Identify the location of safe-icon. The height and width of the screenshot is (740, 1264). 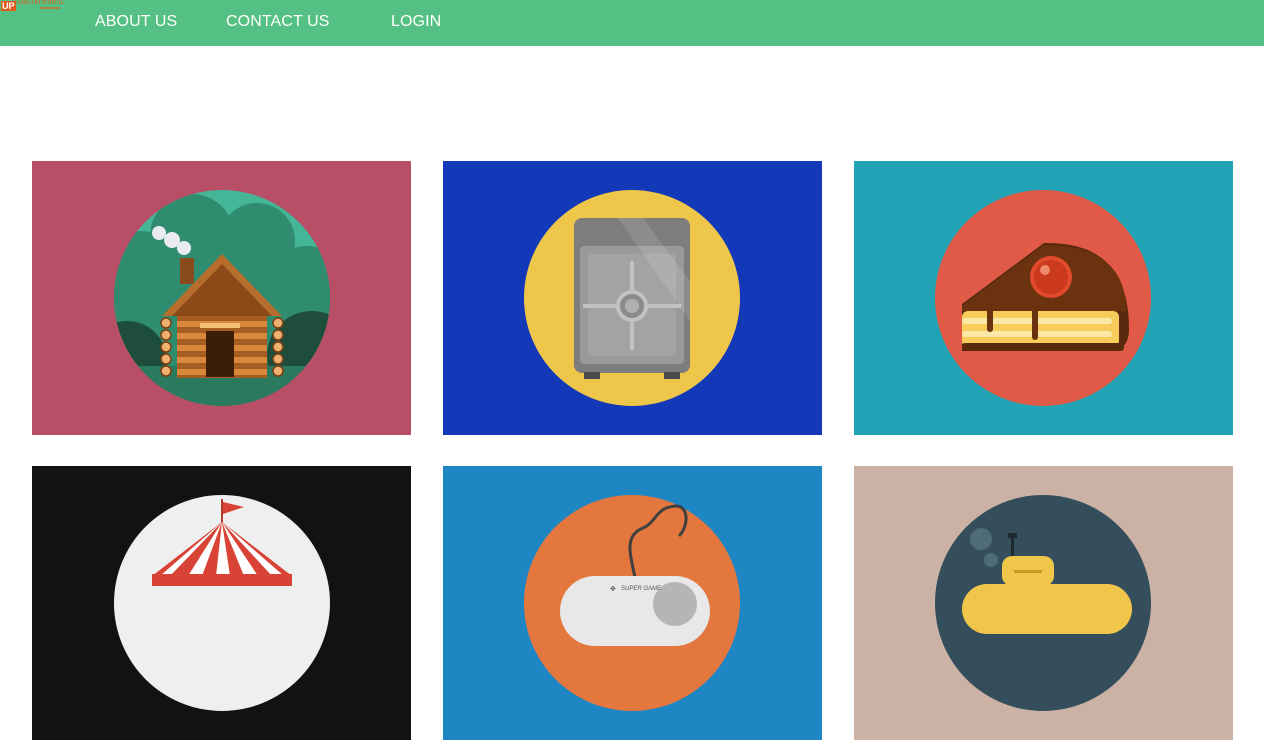
(632, 298).